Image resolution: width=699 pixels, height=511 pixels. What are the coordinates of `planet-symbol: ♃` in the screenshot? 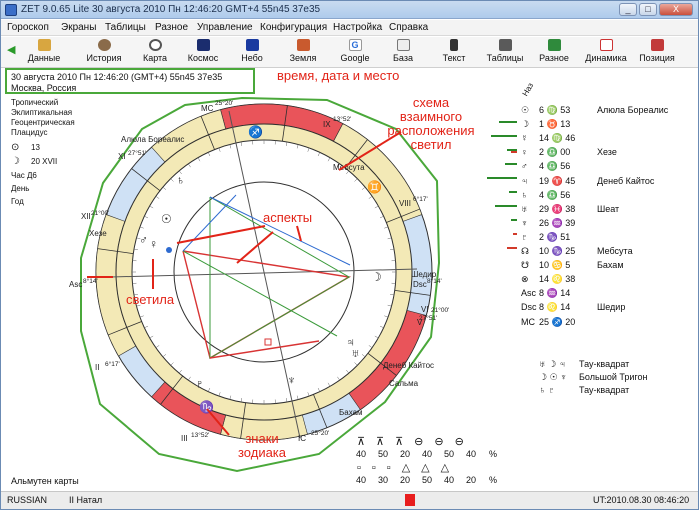 It's located at (529, 181).